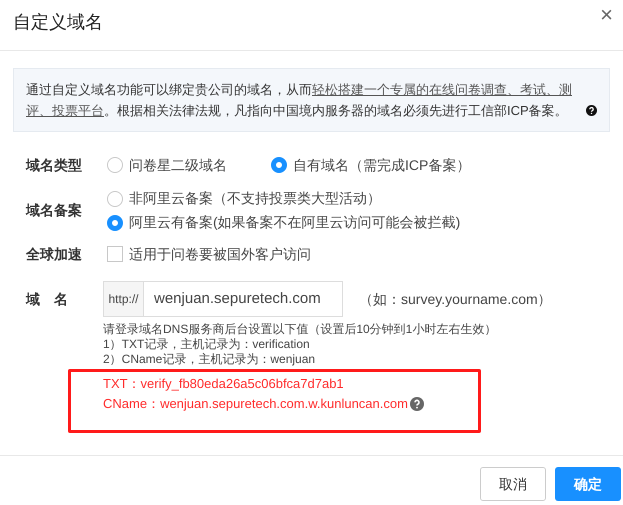 Image resolution: width=623 pixels, height=505 pixels. I want to click on dns-record: CName：wenjuan.sepuretech.com.w.kunluncan.com, so click(255, 403).